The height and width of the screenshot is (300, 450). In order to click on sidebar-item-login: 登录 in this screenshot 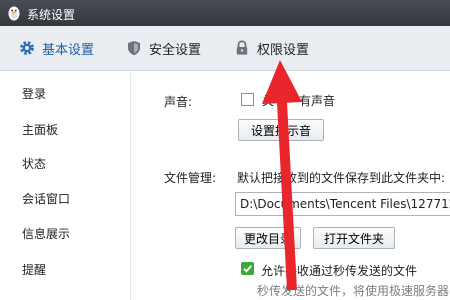, I will do `click(65, 94)`.